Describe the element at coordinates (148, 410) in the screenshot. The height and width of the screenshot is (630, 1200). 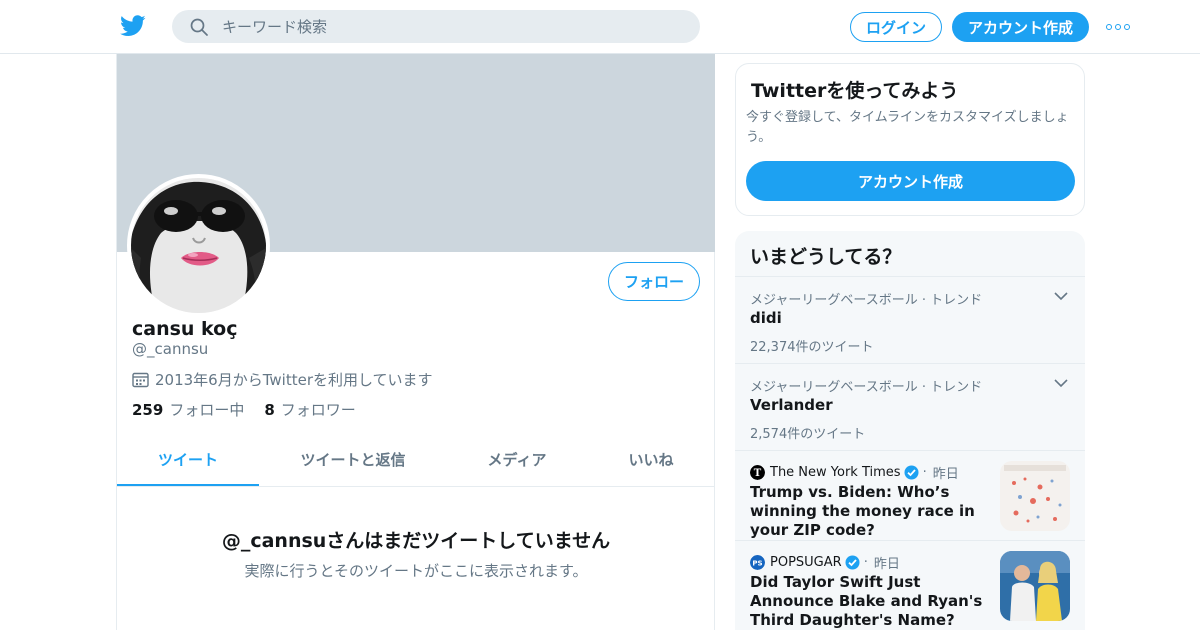
I see `following-count: 259` at that location.